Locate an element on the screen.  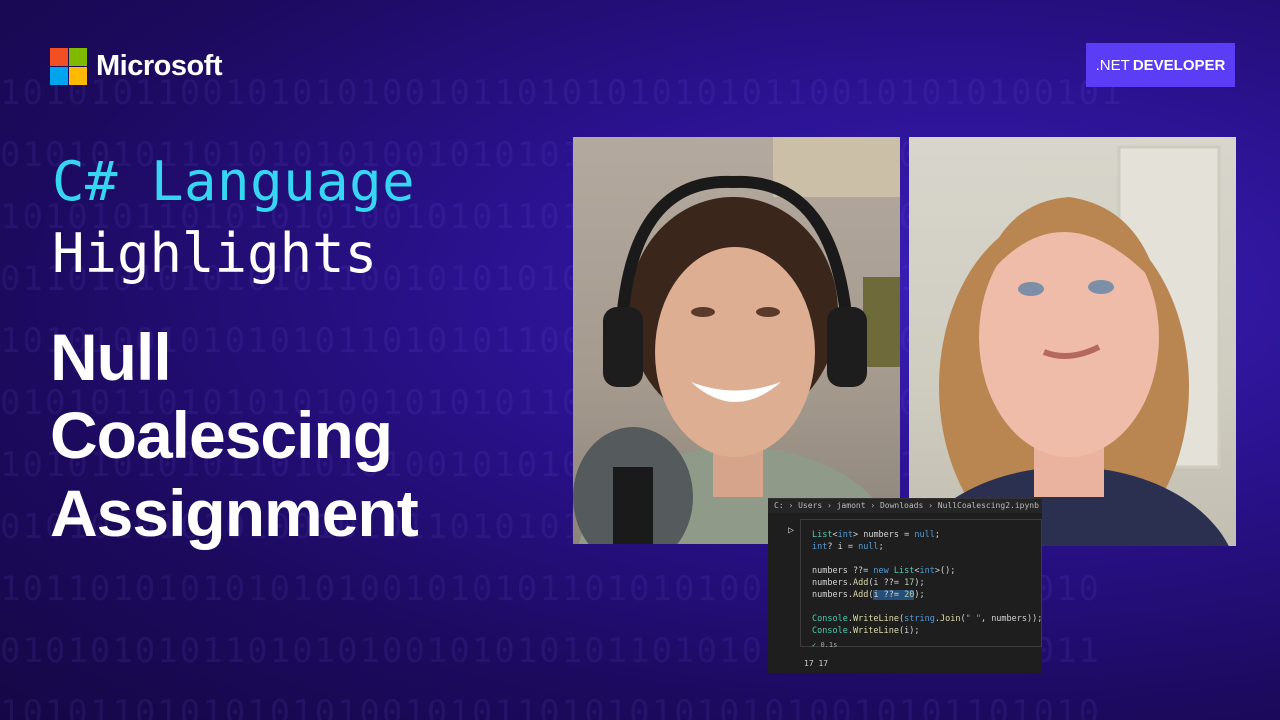
cell-run-time: 0.1s is located at coordinates (829, 645).